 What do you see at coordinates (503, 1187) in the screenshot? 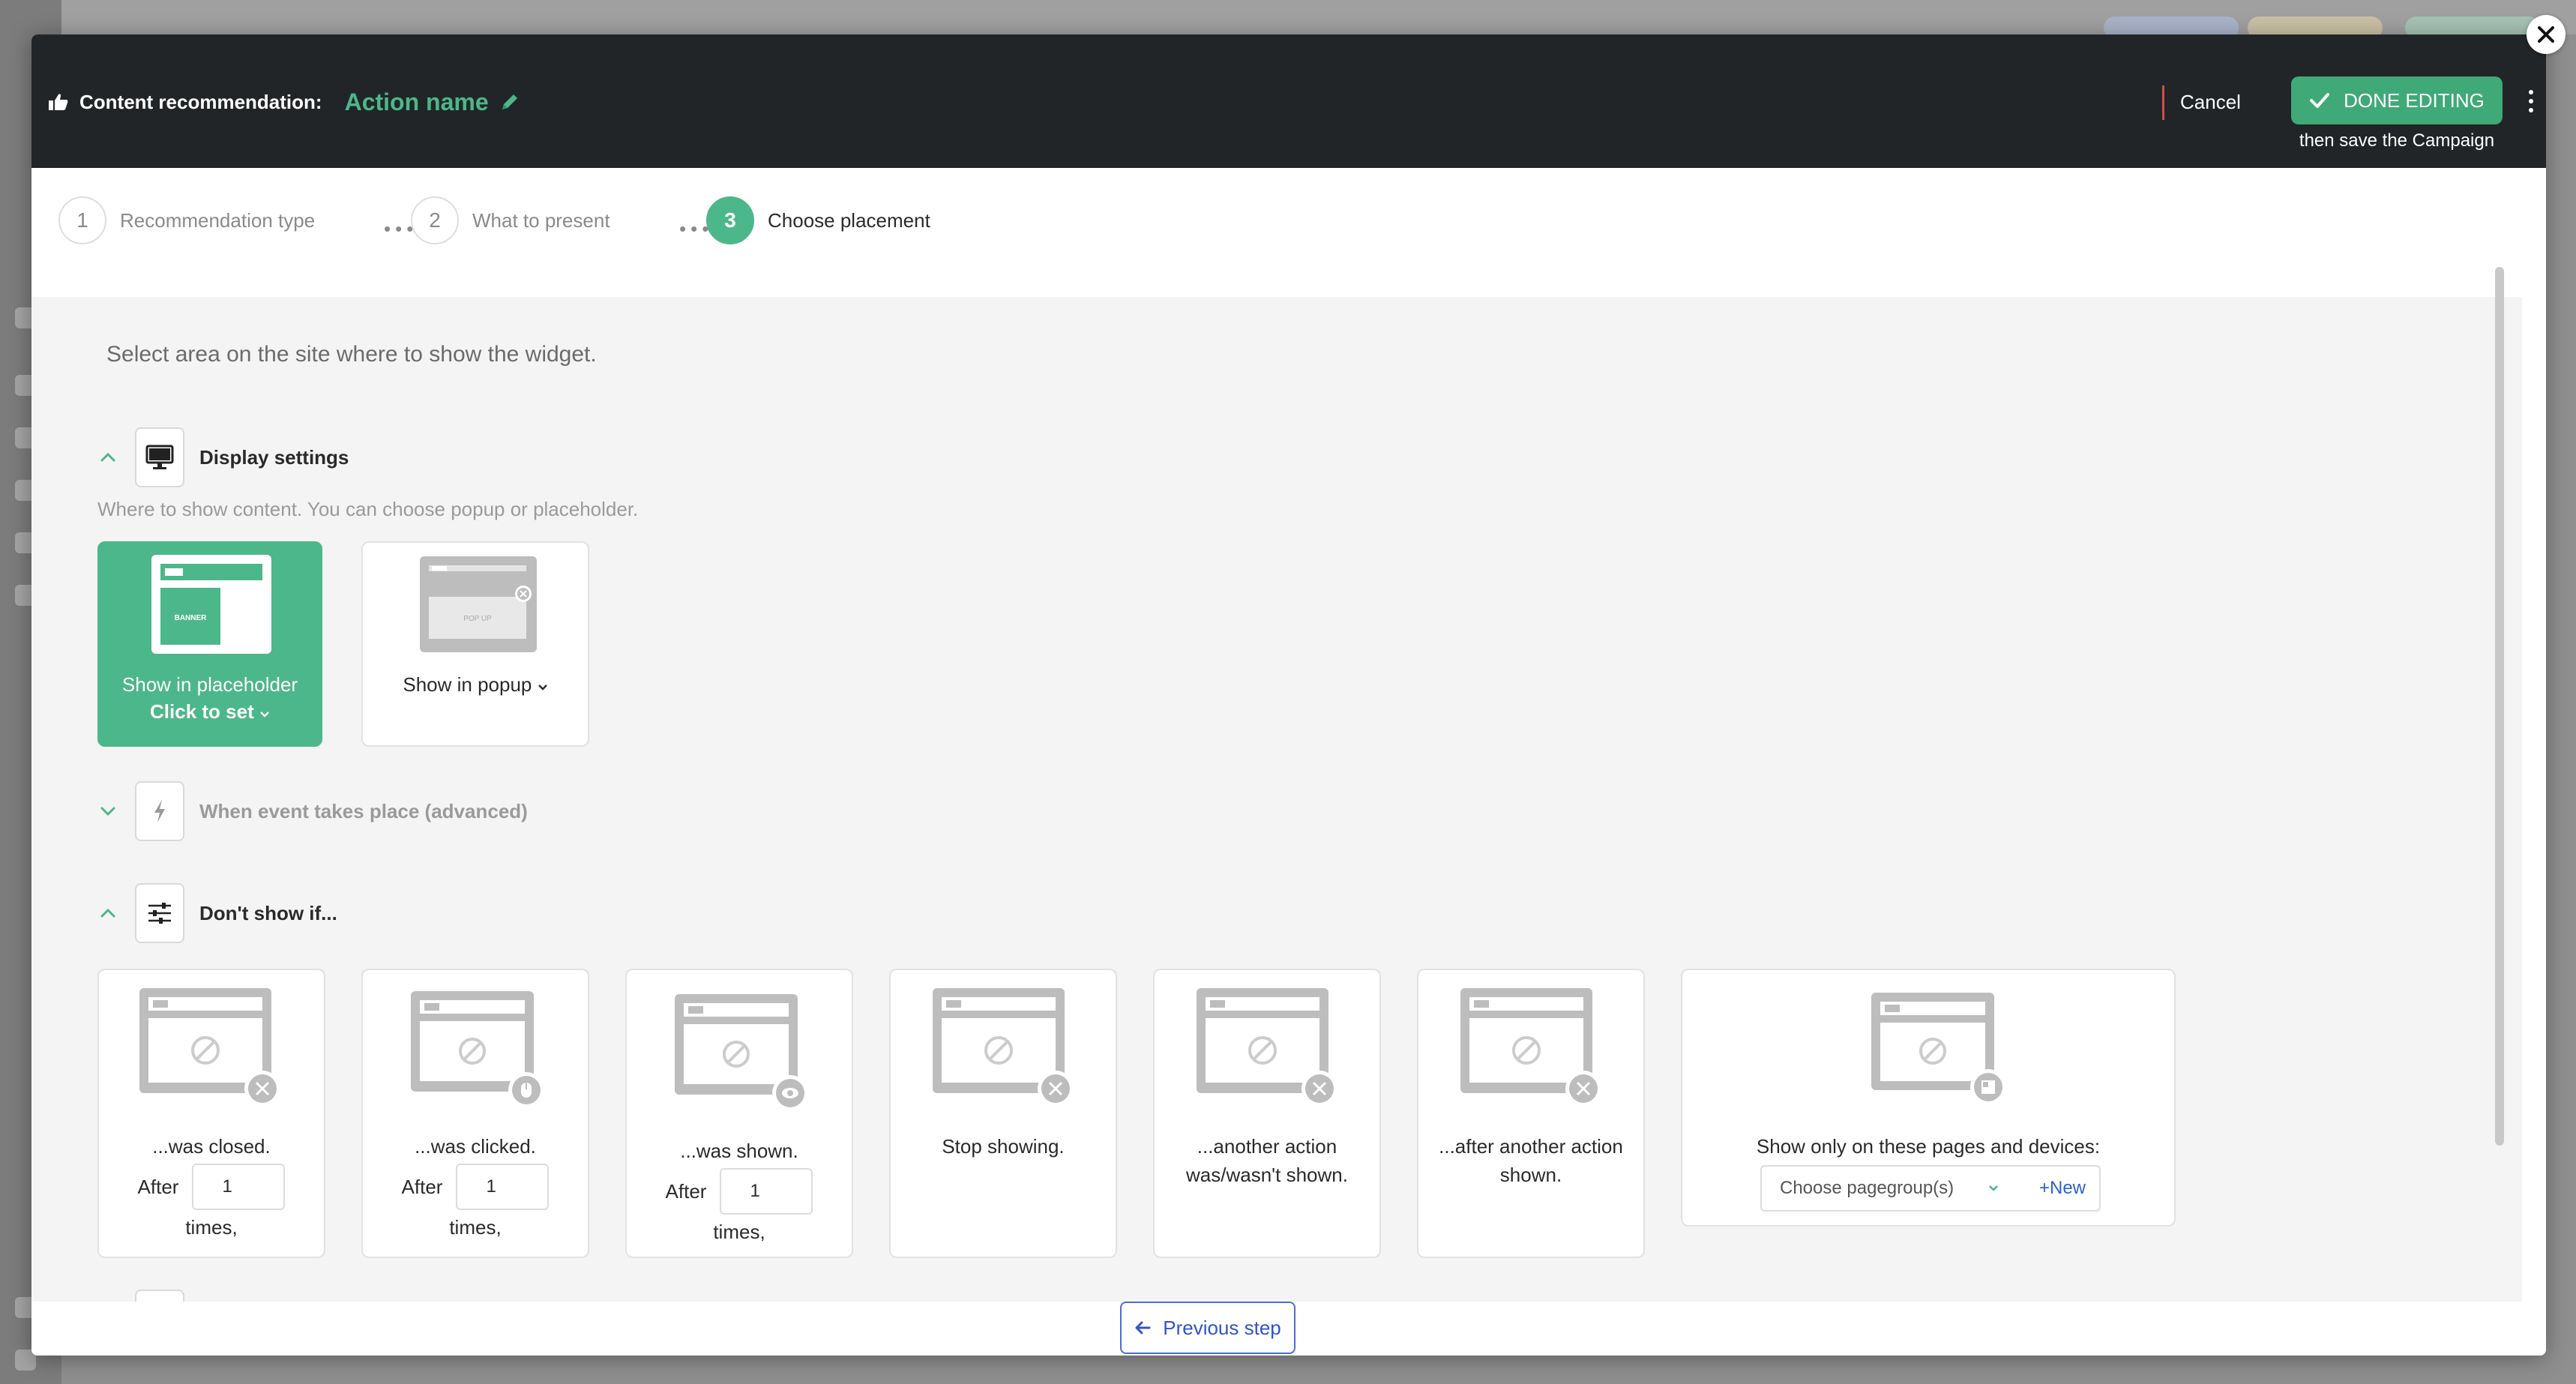
I see `clicked-count-input` at bounding box center [503, 1187].